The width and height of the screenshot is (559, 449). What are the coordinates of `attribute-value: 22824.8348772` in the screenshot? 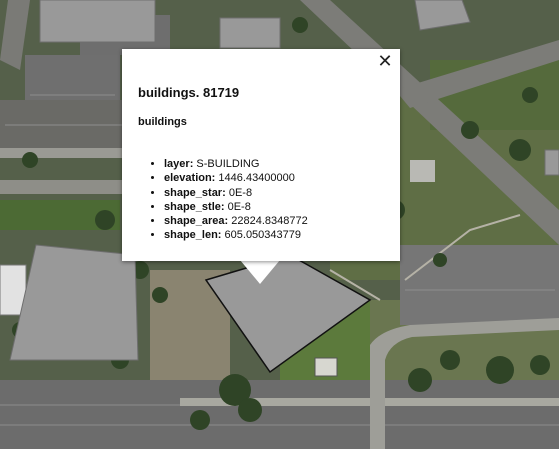 It's located at (269, 221).